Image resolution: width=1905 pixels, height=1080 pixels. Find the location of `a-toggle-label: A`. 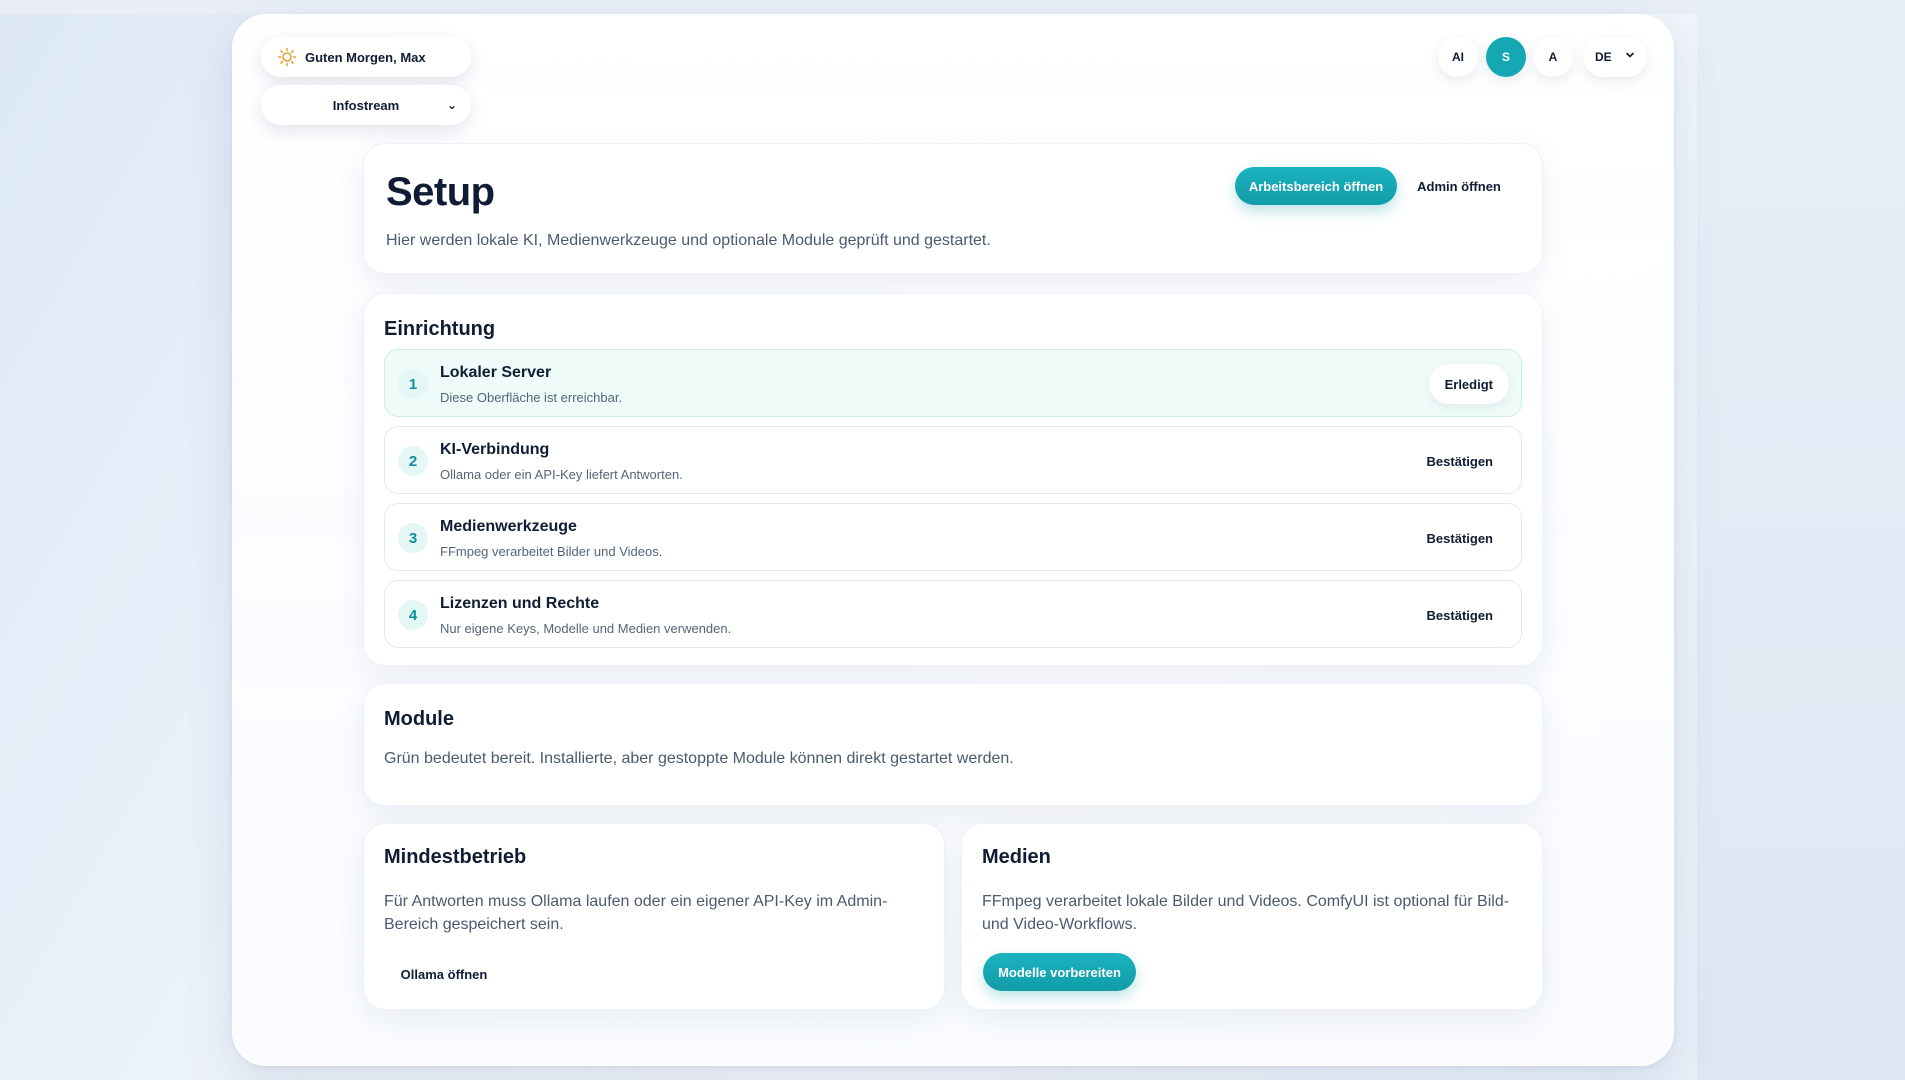

a-toggle-label: A is located at coordinates (1553, 57).